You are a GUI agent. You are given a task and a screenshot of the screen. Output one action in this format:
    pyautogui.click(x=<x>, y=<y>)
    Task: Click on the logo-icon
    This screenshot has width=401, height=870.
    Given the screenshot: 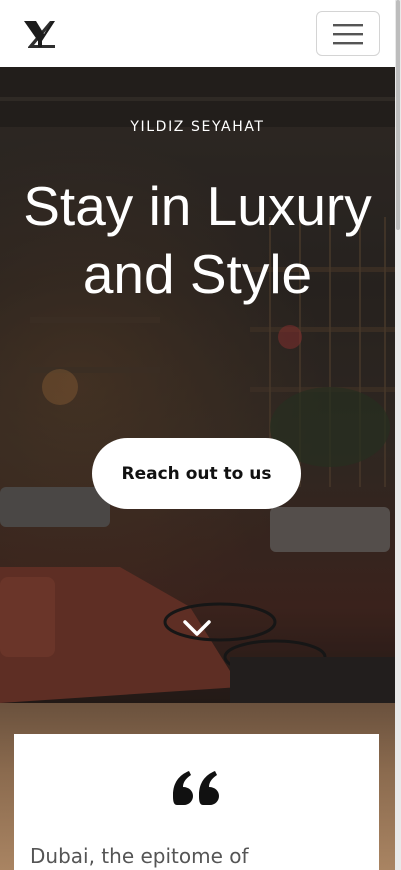 What is the action you would take?
    pyautogui.click(x=39, y=34)
    